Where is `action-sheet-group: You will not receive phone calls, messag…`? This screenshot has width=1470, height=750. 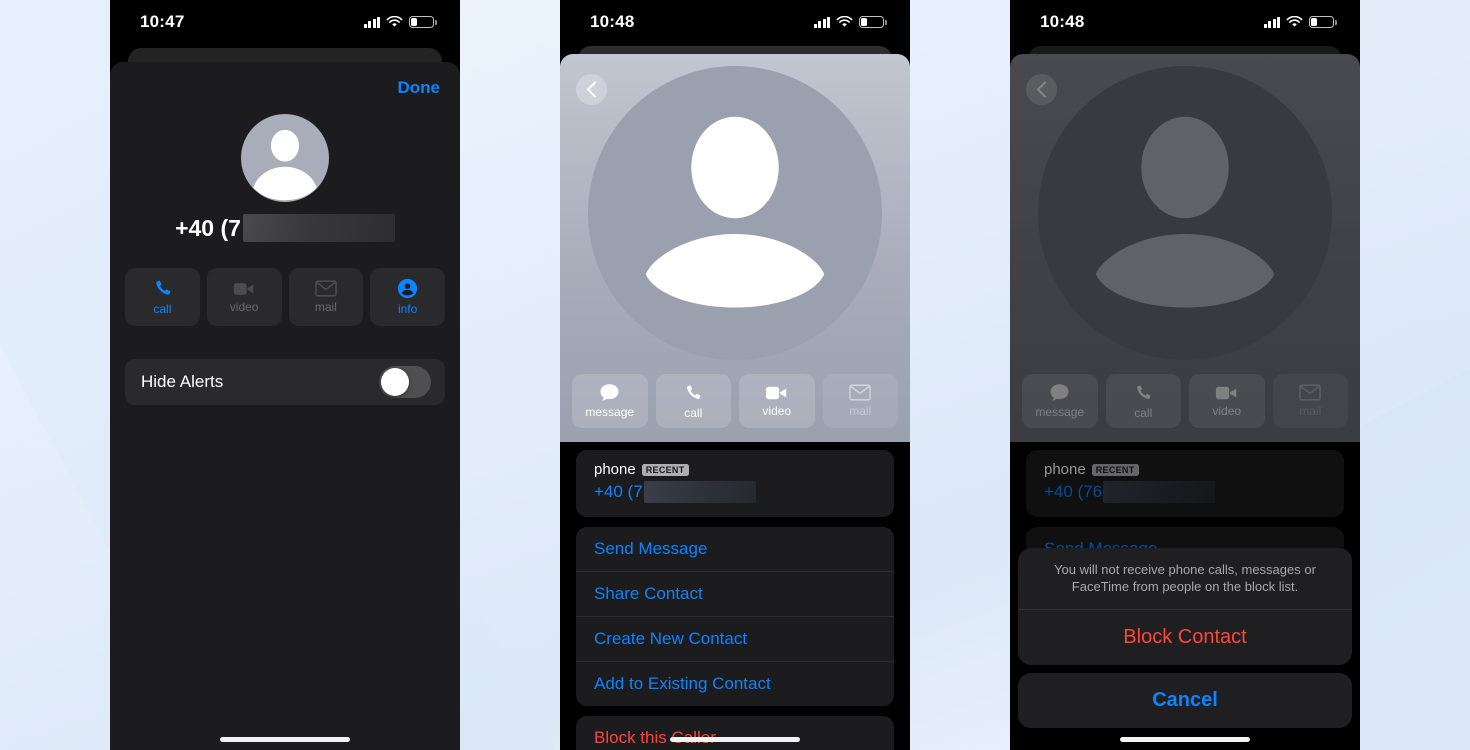 action-sheet-group: You will not receive phone calls, messag… is located at coordinates (1185, 606).